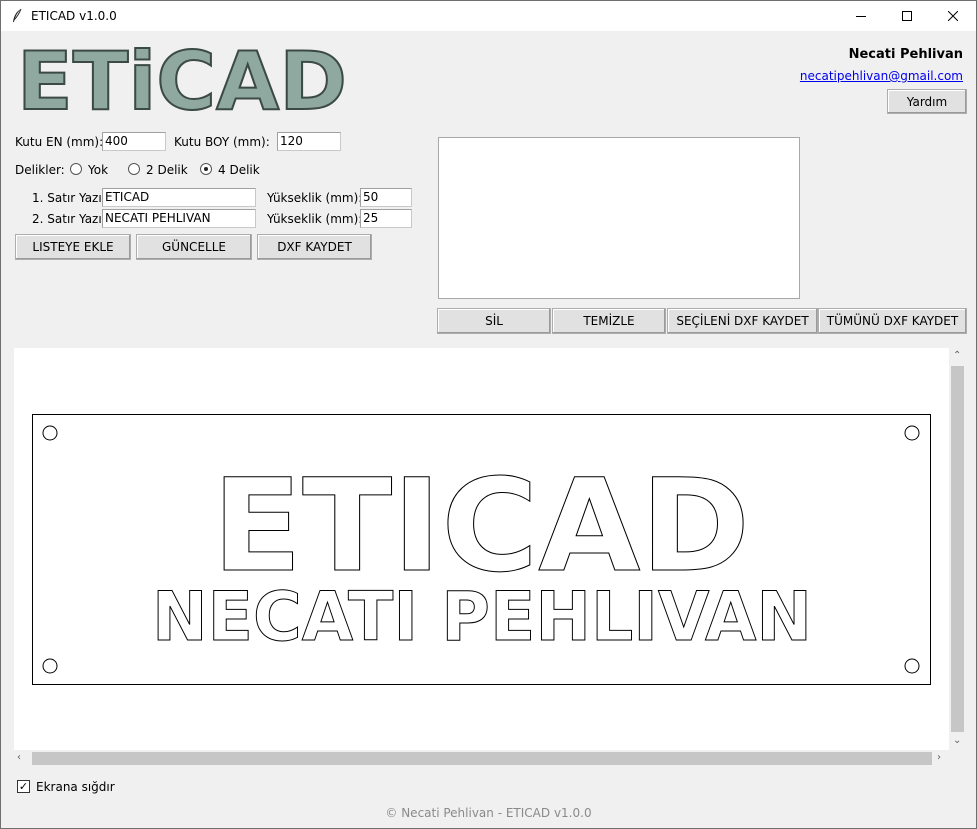 Image resolution: width=977 pixels, height=829 pixels. I want to click on line2-label: 2. Satır Yazı:, so click(69, 219).